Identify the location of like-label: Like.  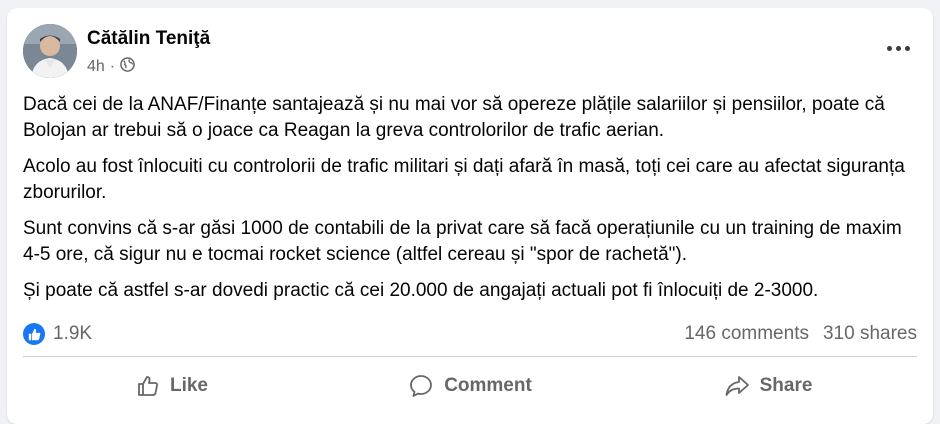
(189, 385).